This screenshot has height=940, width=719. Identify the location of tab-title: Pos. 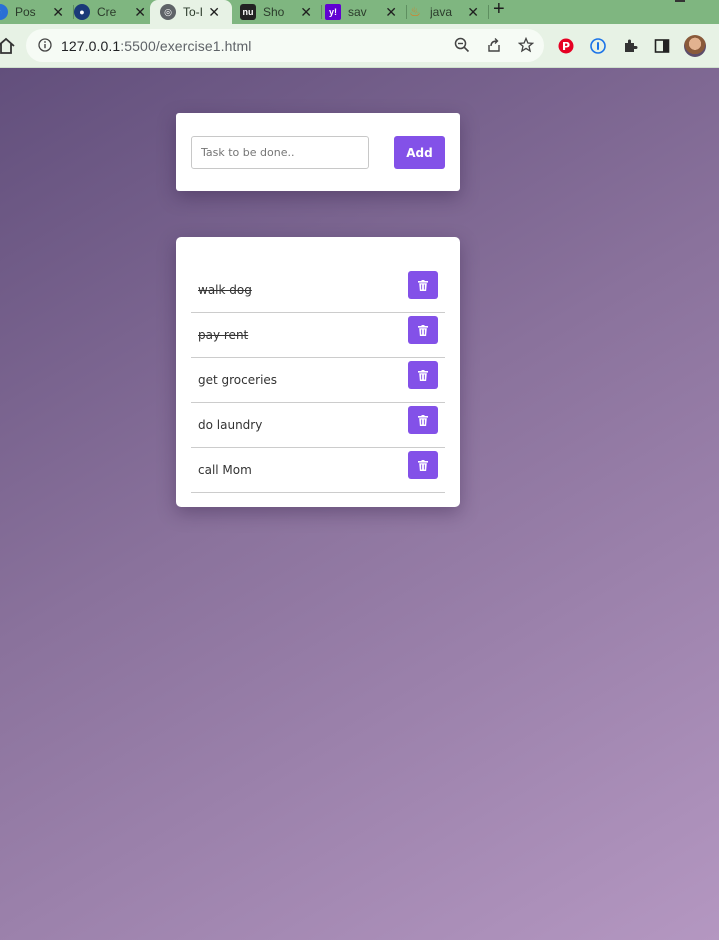
(25, 12).